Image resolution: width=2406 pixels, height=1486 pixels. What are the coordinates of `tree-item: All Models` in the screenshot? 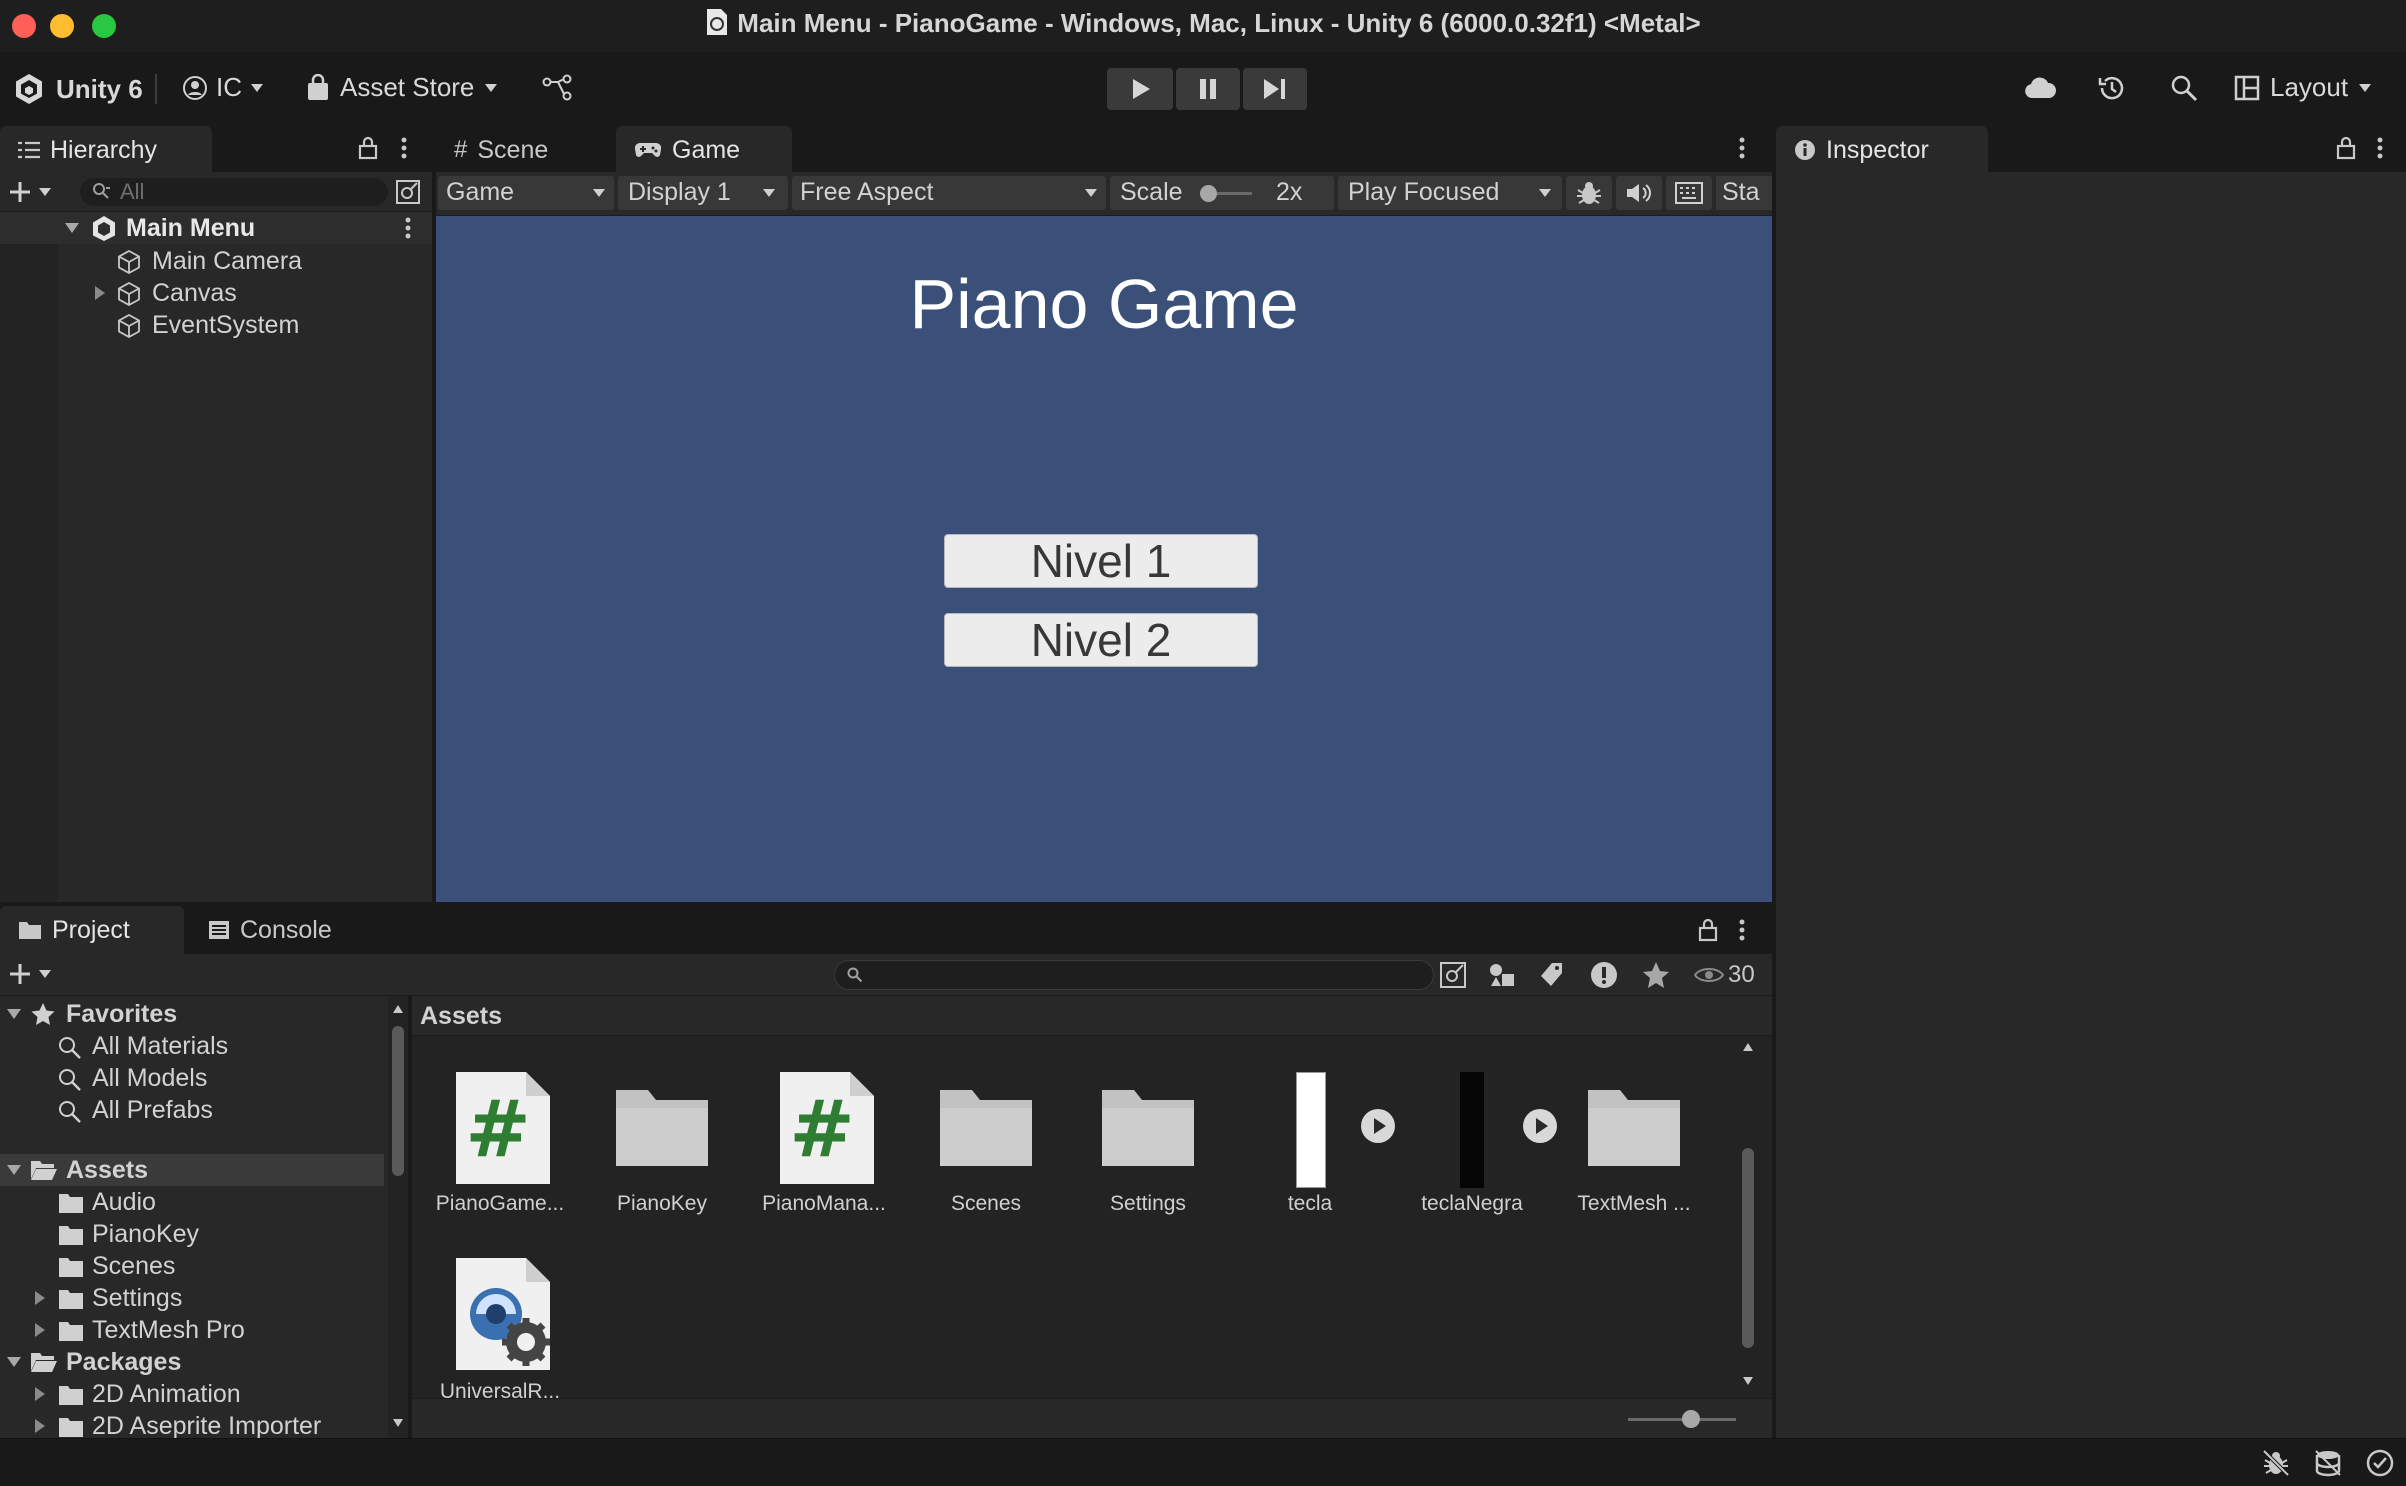 It's located at (195, 1078).